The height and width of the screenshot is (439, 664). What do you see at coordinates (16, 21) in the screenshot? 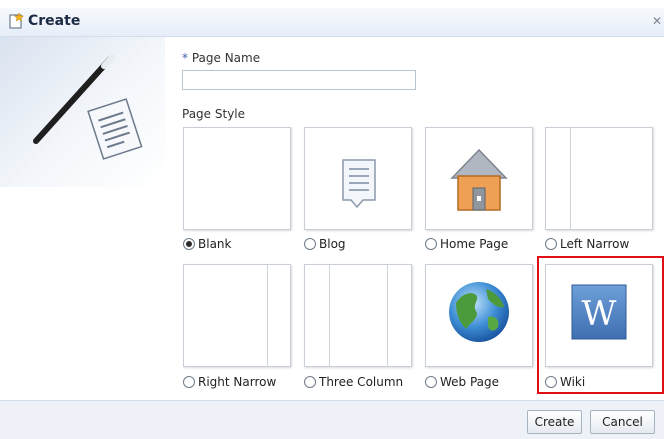
I see `new-page-icon` at bounding box center [16, 21].